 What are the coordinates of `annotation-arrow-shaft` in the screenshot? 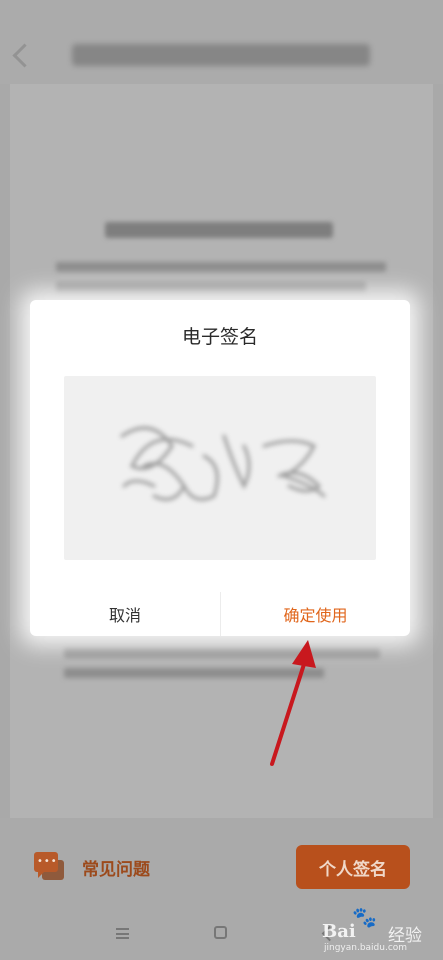 It's located at (289, 711).